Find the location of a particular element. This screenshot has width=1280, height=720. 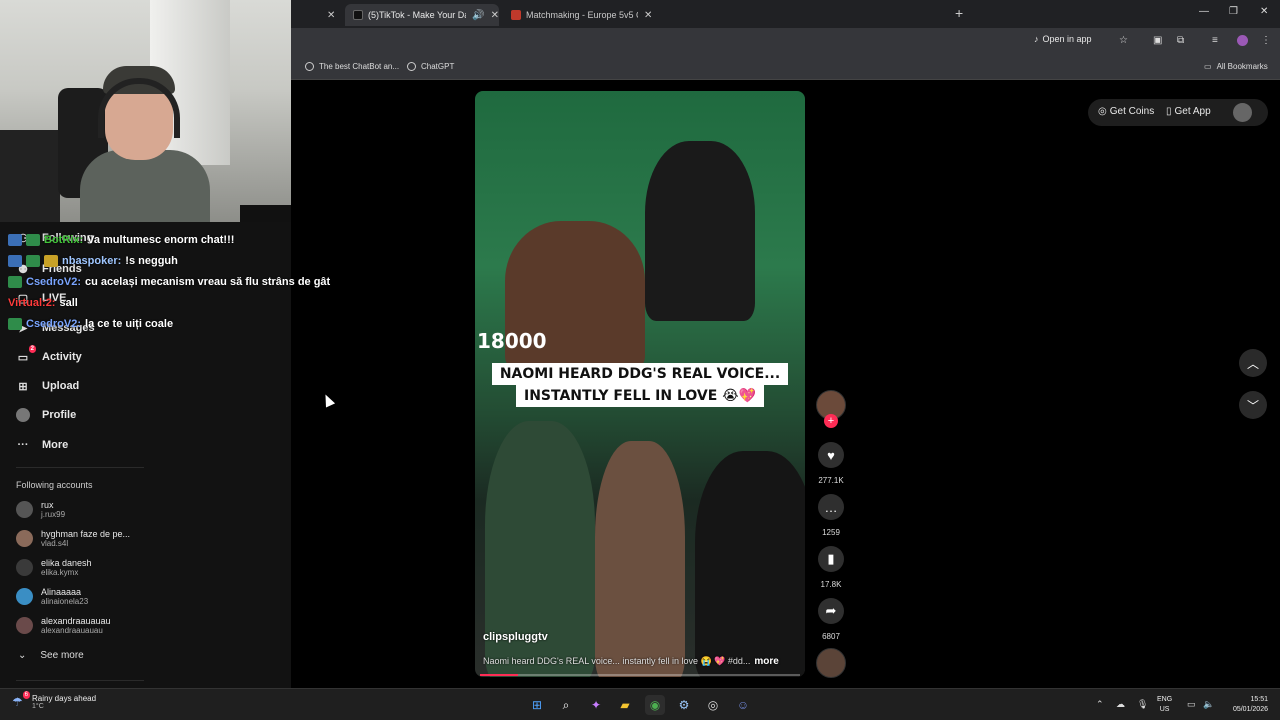

microphone-icon: 🎙 is located at coordinates (1142, 704).